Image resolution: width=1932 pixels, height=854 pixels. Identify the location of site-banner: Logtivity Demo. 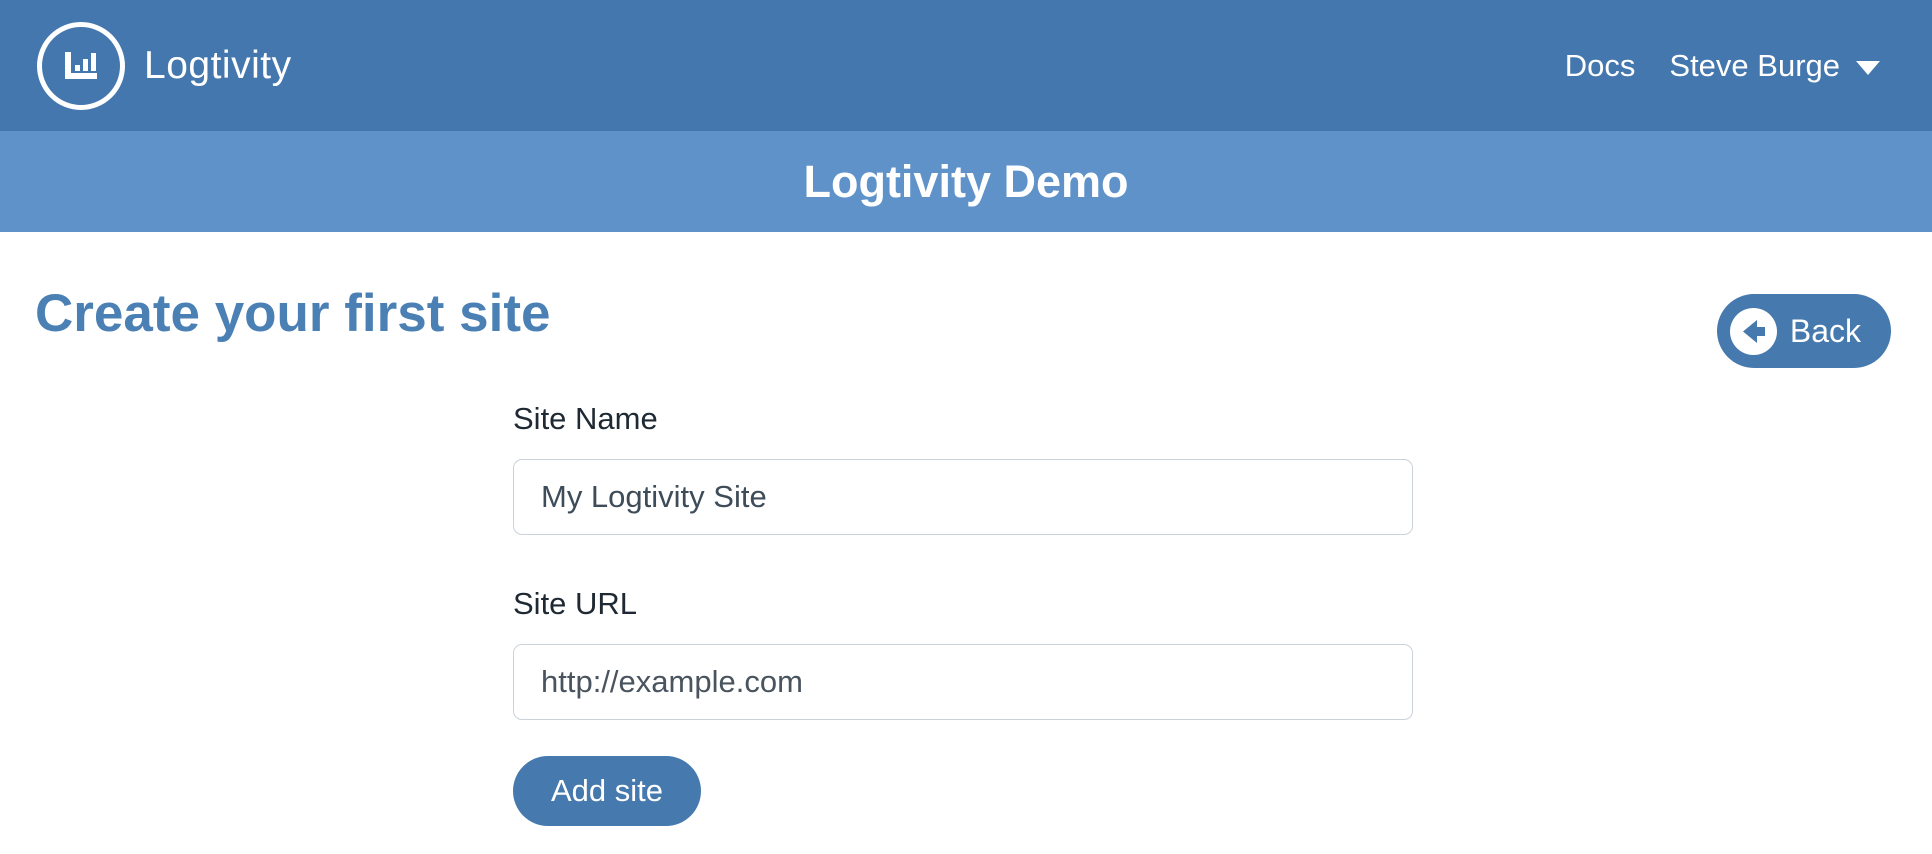
(966, 181).